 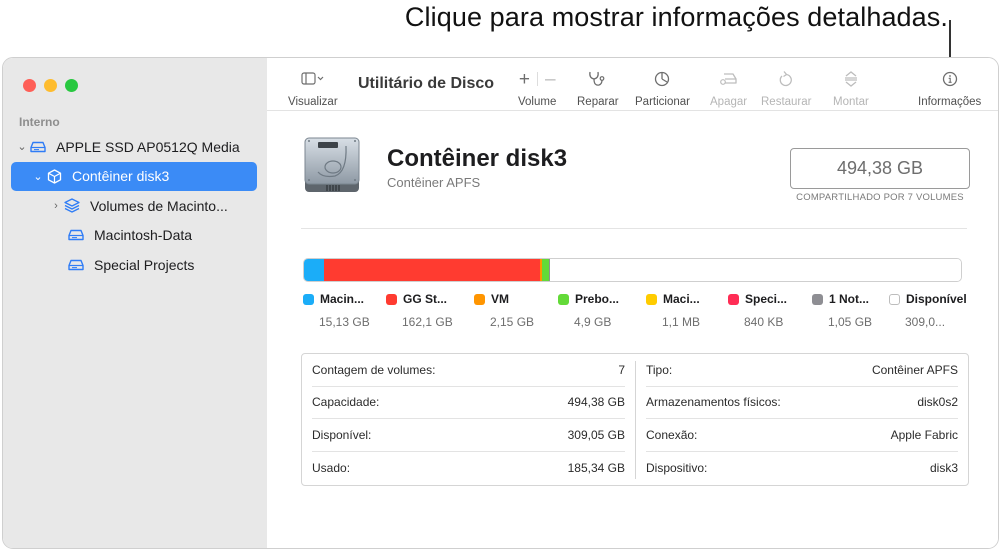 I want to click on mount-icon, so click(x=851, y=79).